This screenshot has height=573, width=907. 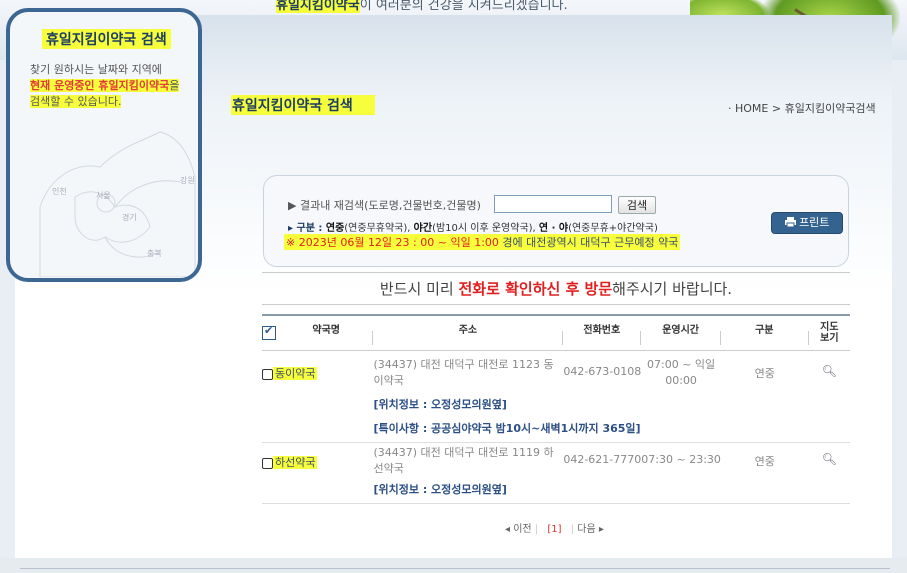 What do you see at coordinates (303, 105) in the screenshot?
I see `page-title: 휴일지킴이약국 검색` at bounding box center [303, 105].